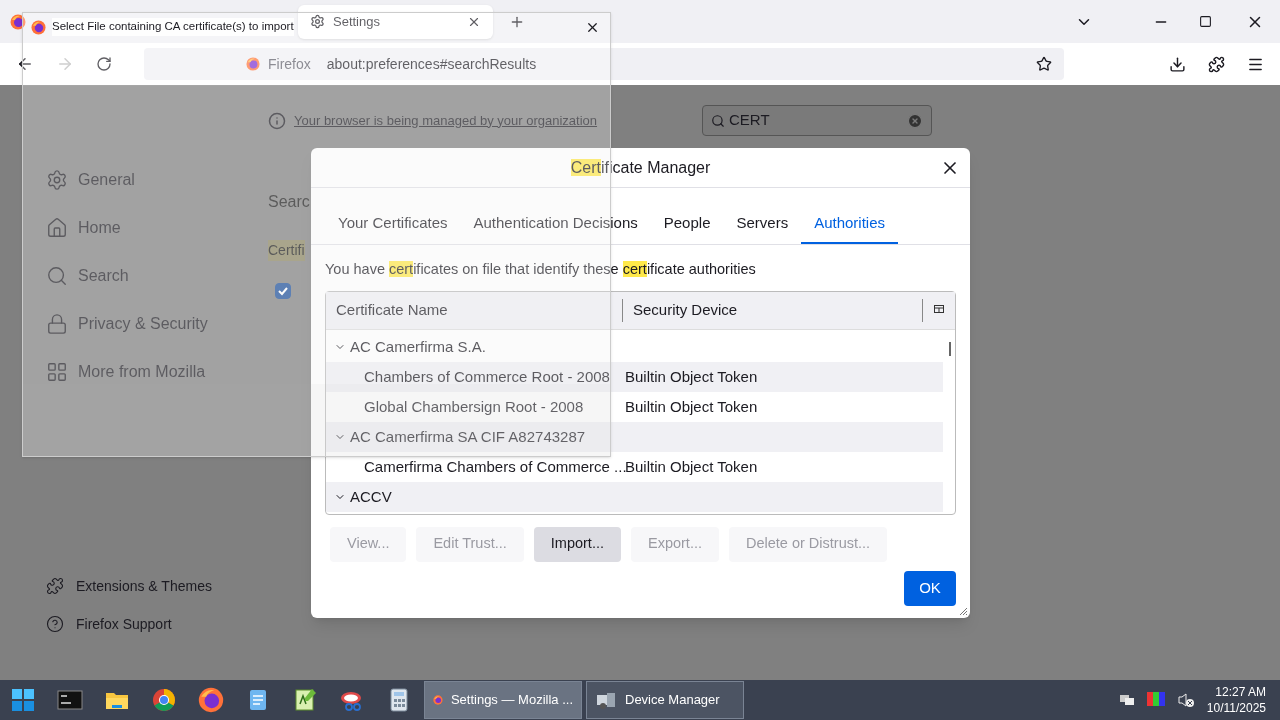 Image resolution: width=1280 pixels, height=720 pixels. What do you see at coordinates (55, 624) in the screenshot?
I see `help-icon` at bounding box center [55, 624].